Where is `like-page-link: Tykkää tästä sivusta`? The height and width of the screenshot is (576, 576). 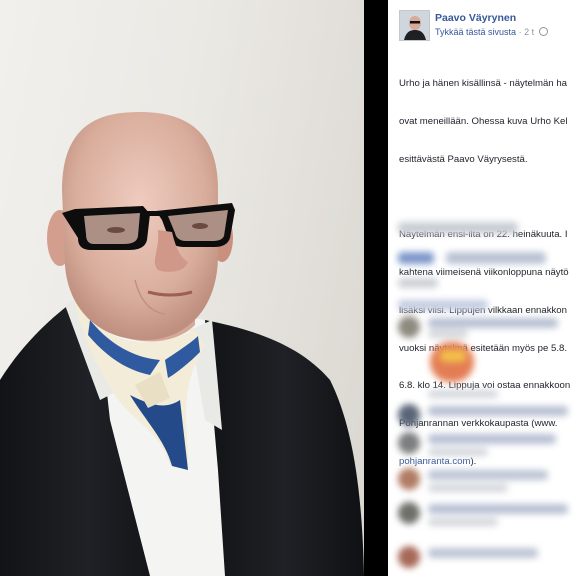 like-page-link: Tykkää tästä sivusta is located at coordinates (475, 32).